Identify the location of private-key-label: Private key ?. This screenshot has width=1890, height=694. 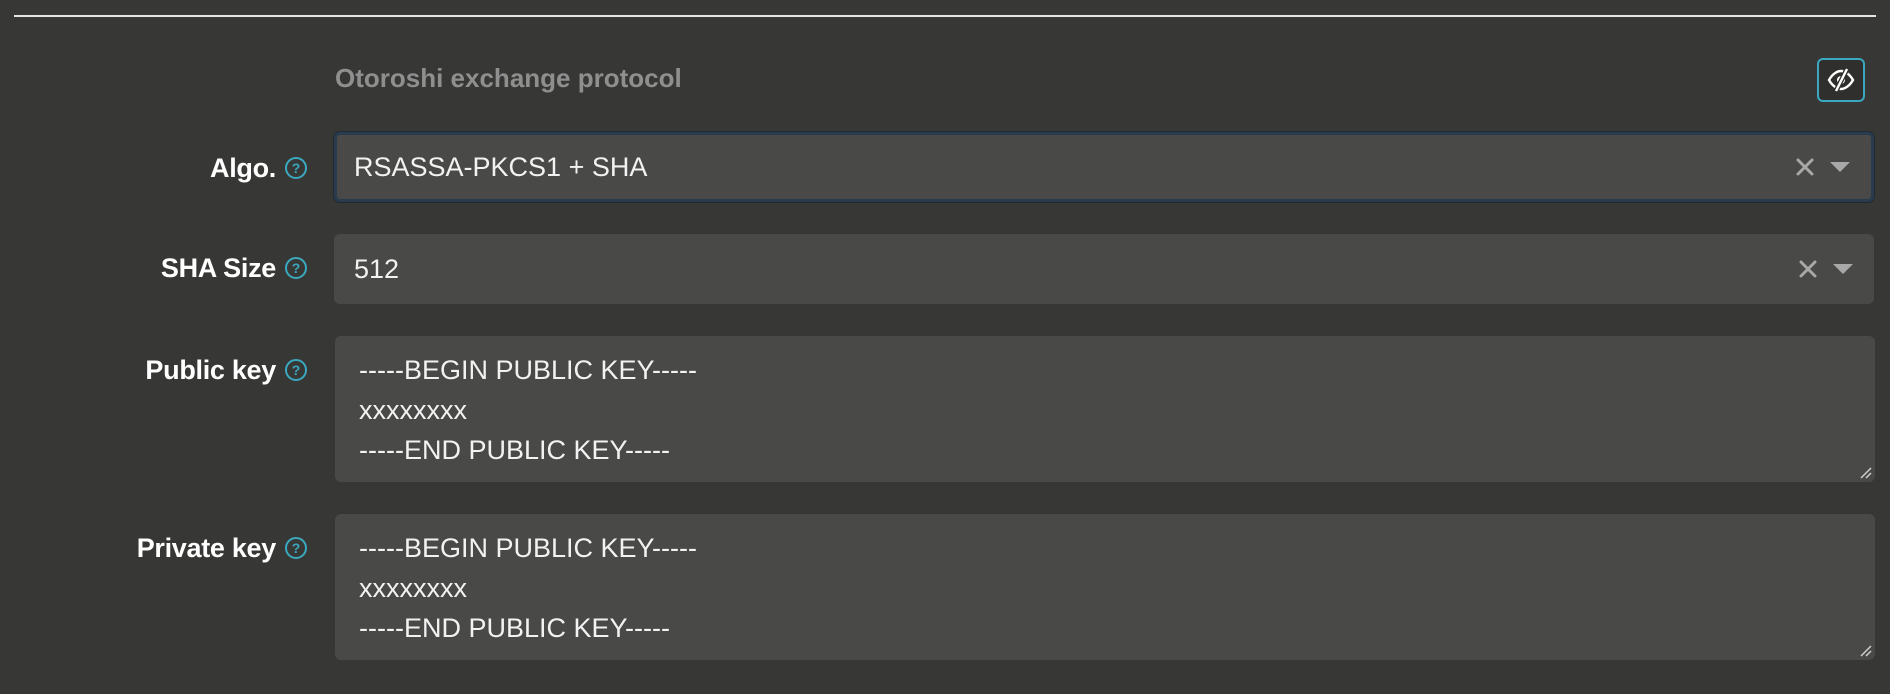
(222, 548).